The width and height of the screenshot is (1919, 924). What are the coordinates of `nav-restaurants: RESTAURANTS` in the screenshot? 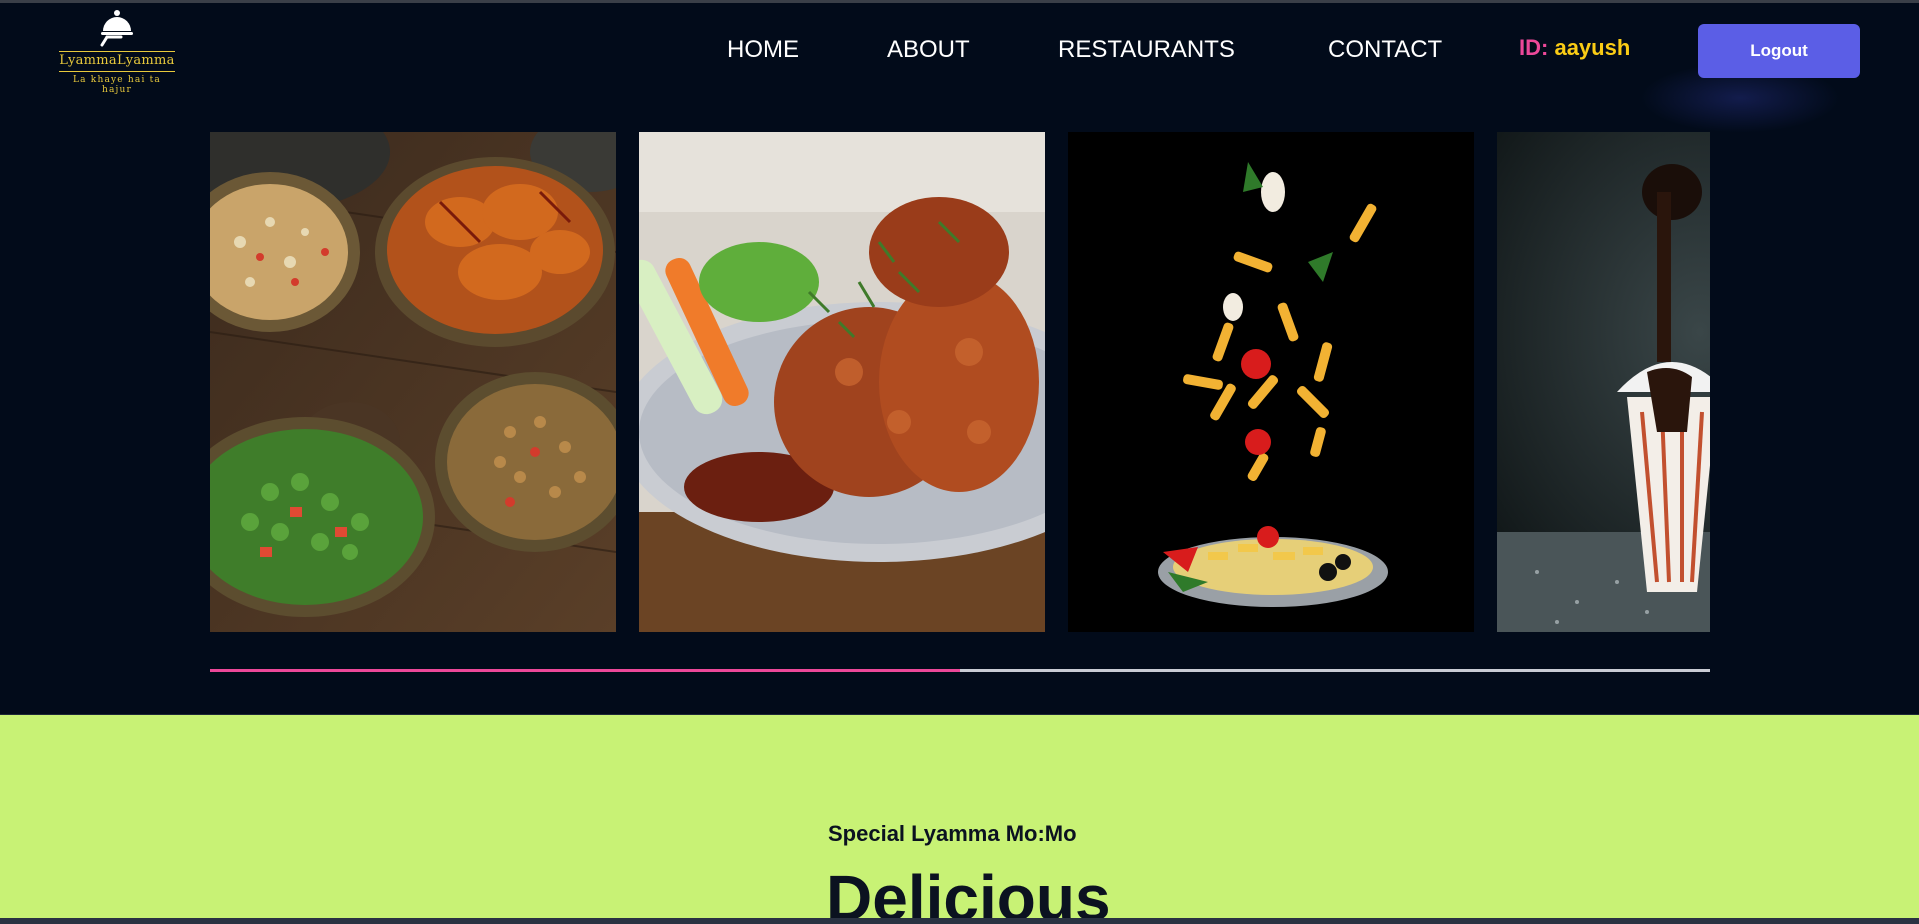 It's located at (1146, 50).